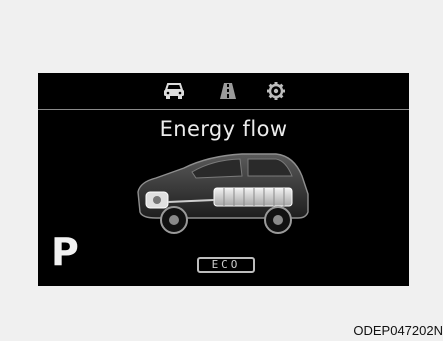  Describe the element at coordinates (65, 252) in the screenshot. I see `gear-indicator: P` at that location.